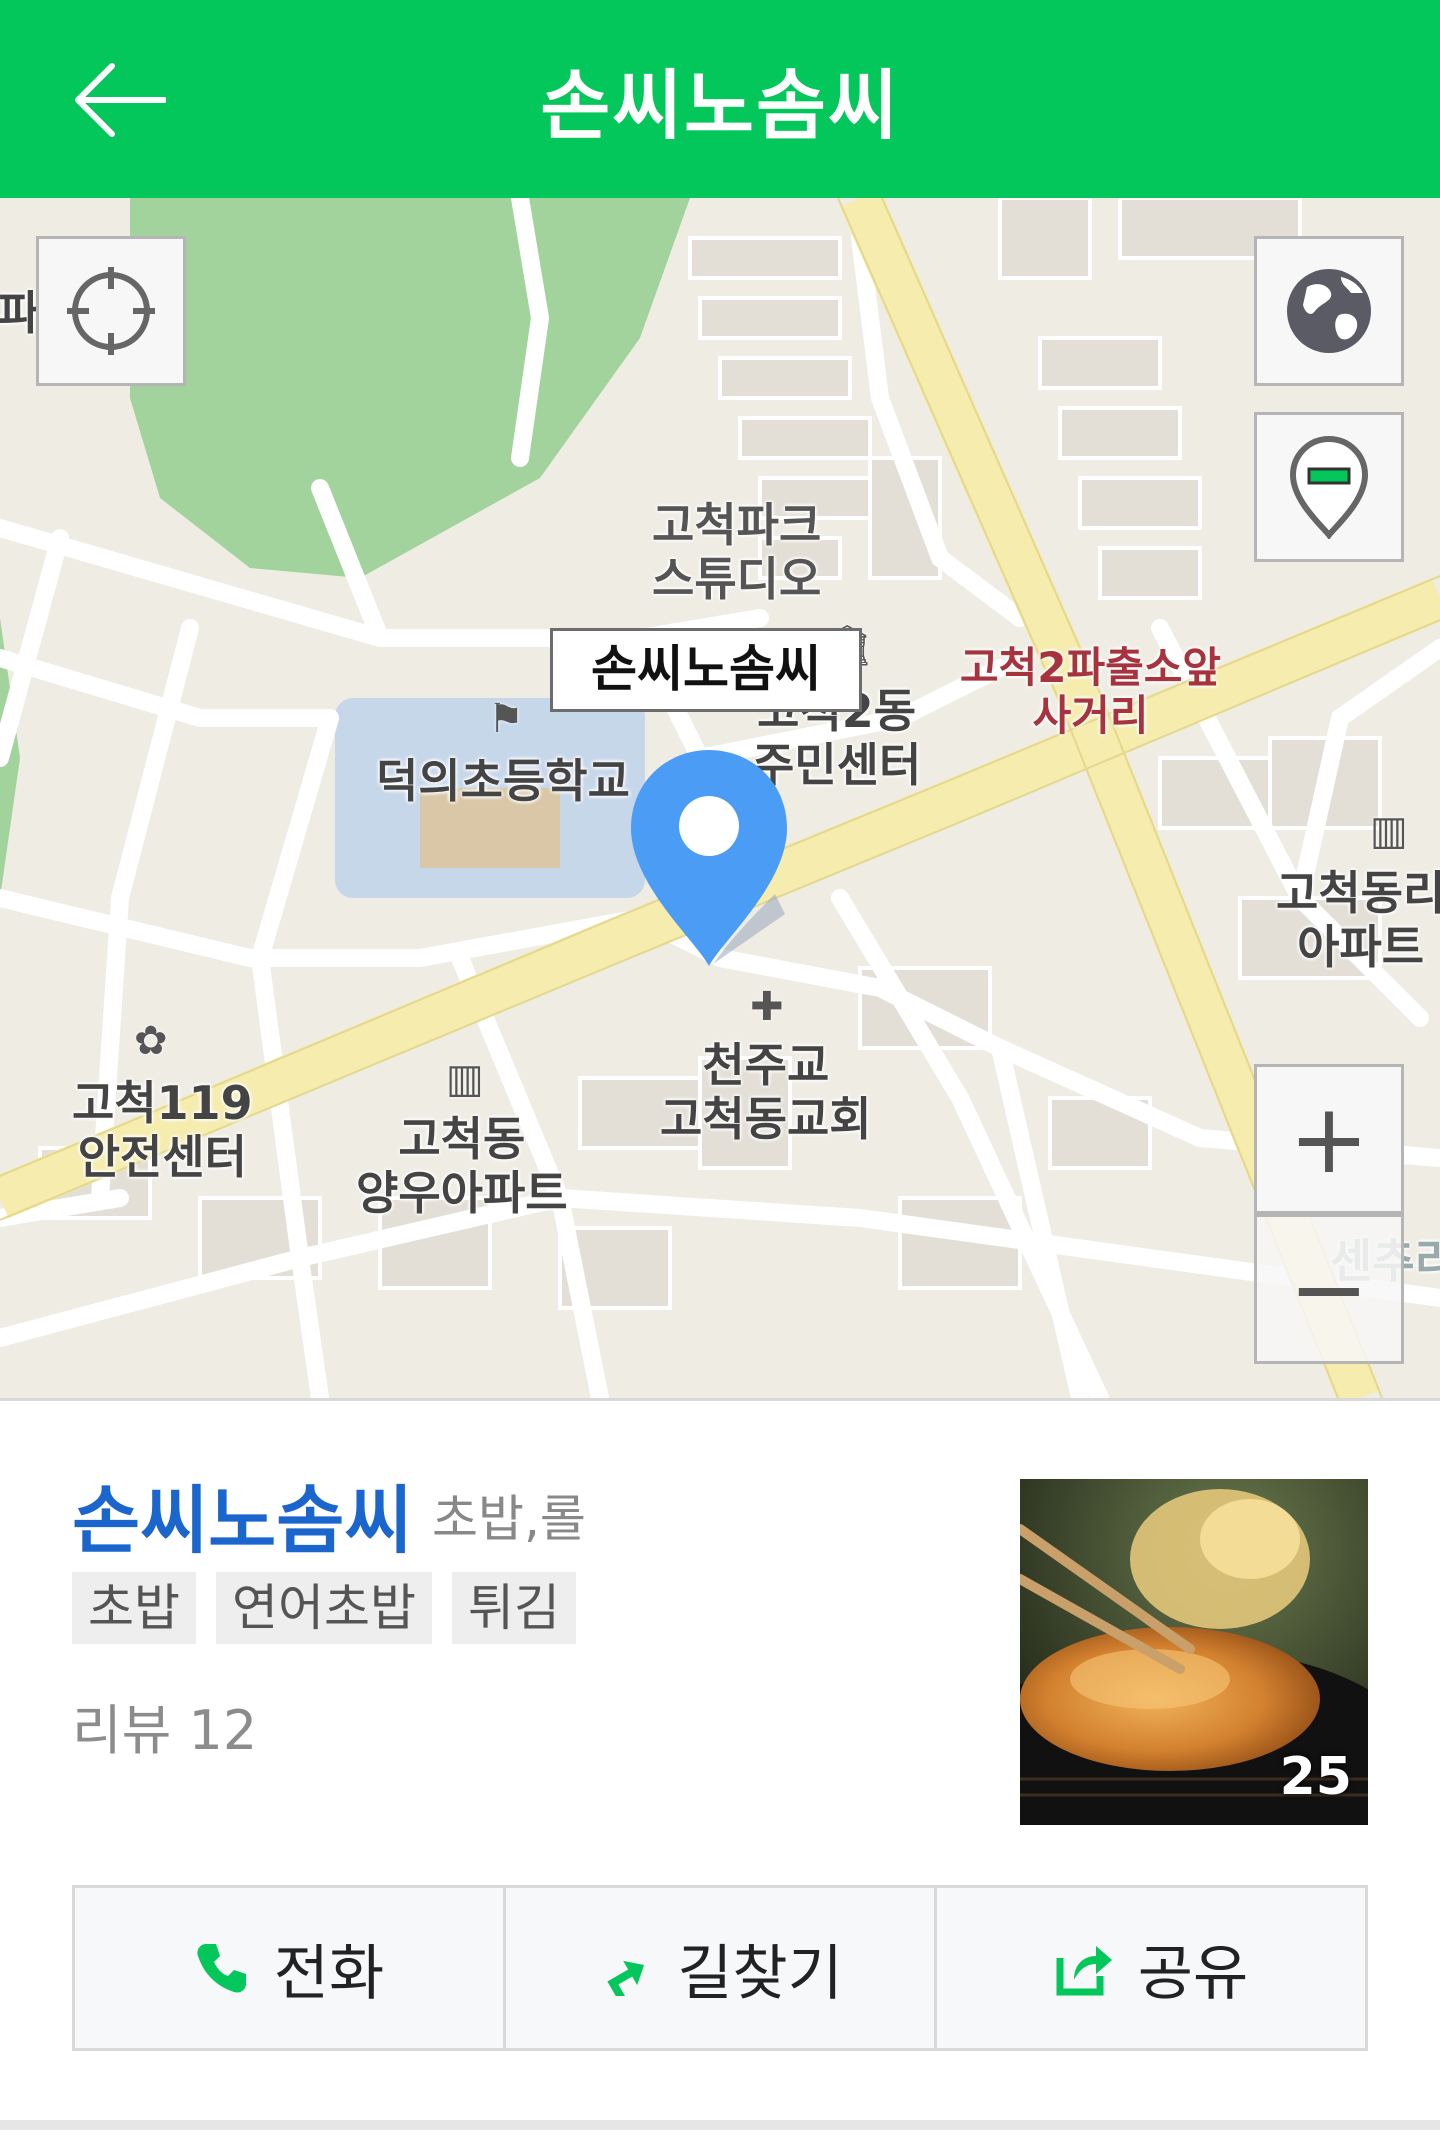 This screenshot has width=1440, height=2143. I want to click on menu-tag: 연어초밥, so click(324, 1608).